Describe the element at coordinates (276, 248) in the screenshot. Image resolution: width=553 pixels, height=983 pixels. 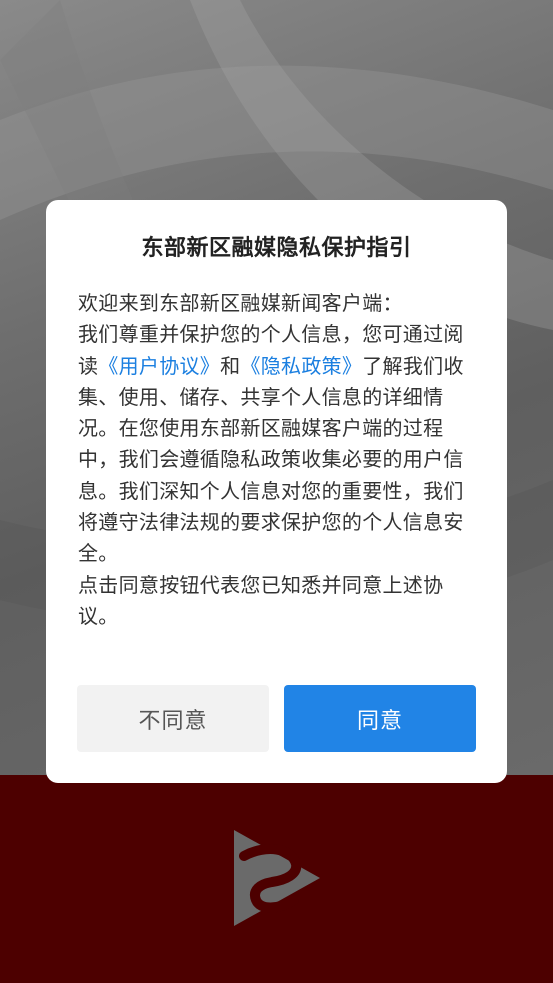
I see `dialog-title: 东部新区融媒隐私保护指引` at that location.